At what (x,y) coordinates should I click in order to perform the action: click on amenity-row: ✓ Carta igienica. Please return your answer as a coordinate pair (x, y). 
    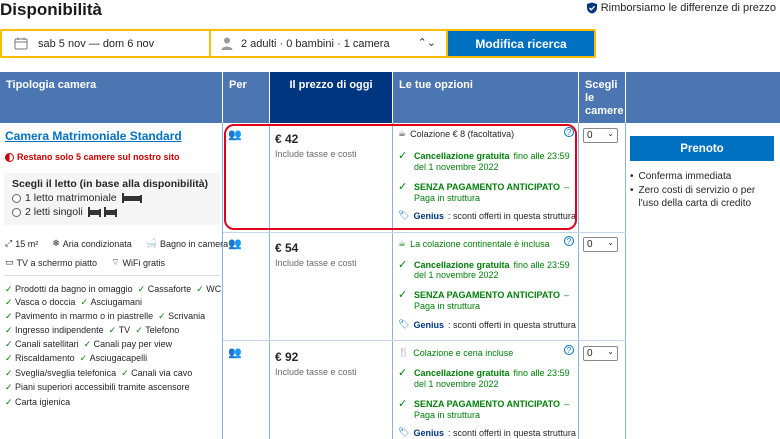
    Looking at the image, I should click on (38, 402).